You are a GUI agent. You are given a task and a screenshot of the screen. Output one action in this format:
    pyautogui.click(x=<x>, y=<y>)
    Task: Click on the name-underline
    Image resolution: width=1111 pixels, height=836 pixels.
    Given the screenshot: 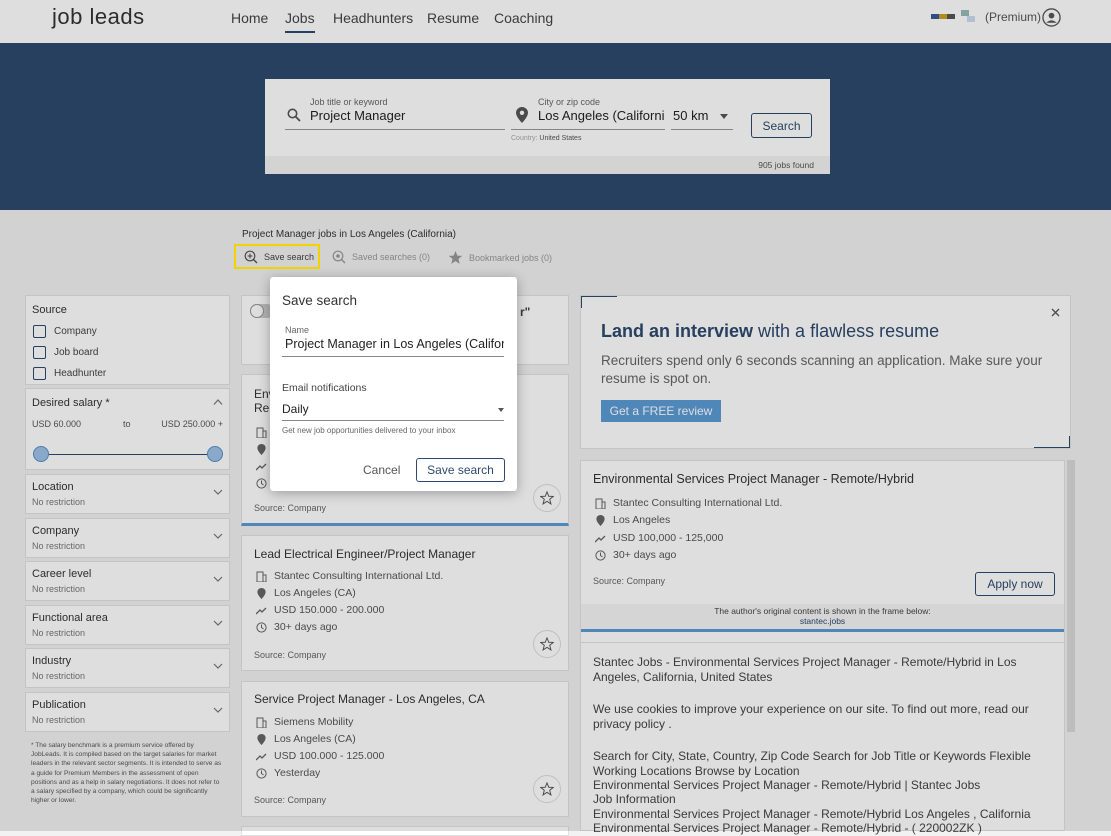 What is the action you would take?
    pyautogui.click(x=393, y=356)
    